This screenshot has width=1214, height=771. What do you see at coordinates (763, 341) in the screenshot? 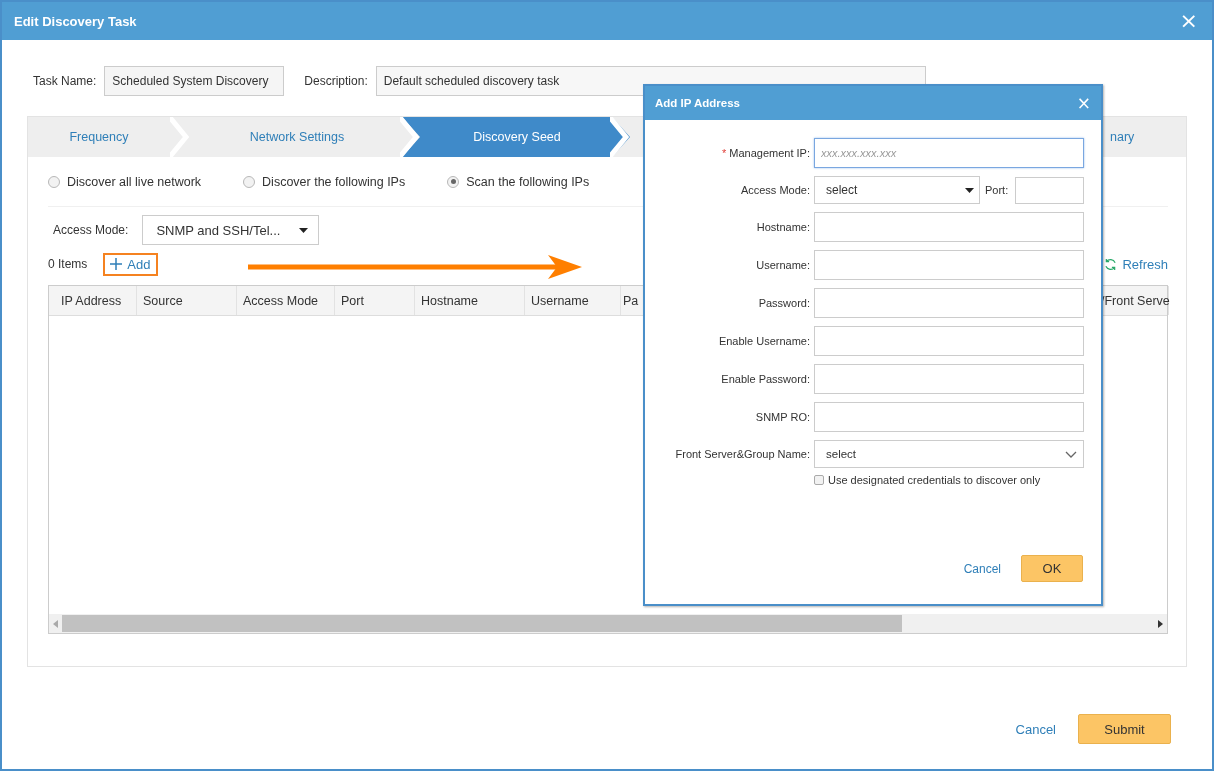
I see `field-label: Enable Username:` at bounding box center [763, 341].